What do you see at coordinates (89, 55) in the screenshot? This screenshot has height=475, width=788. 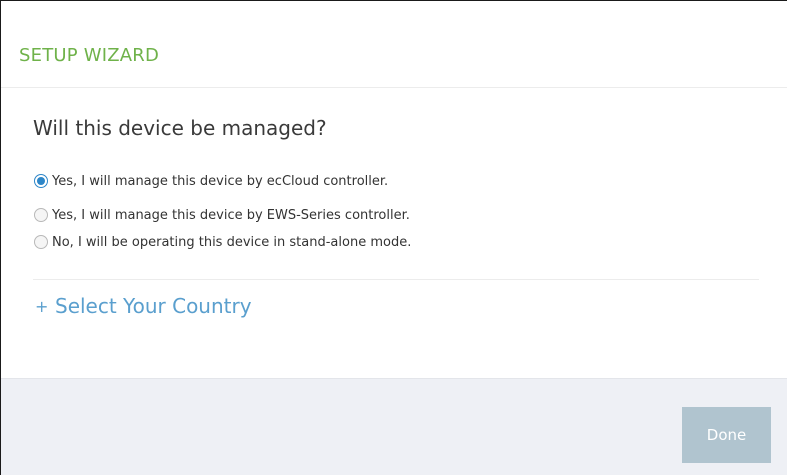 I see `dialog-title: SETUP WIZARD` at bounding box center [89, 55].